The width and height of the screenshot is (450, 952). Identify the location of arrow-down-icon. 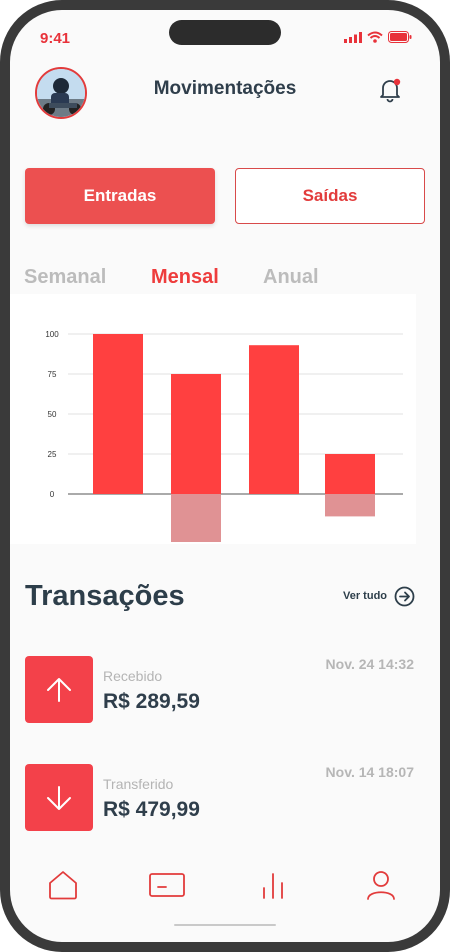
(59, 797).